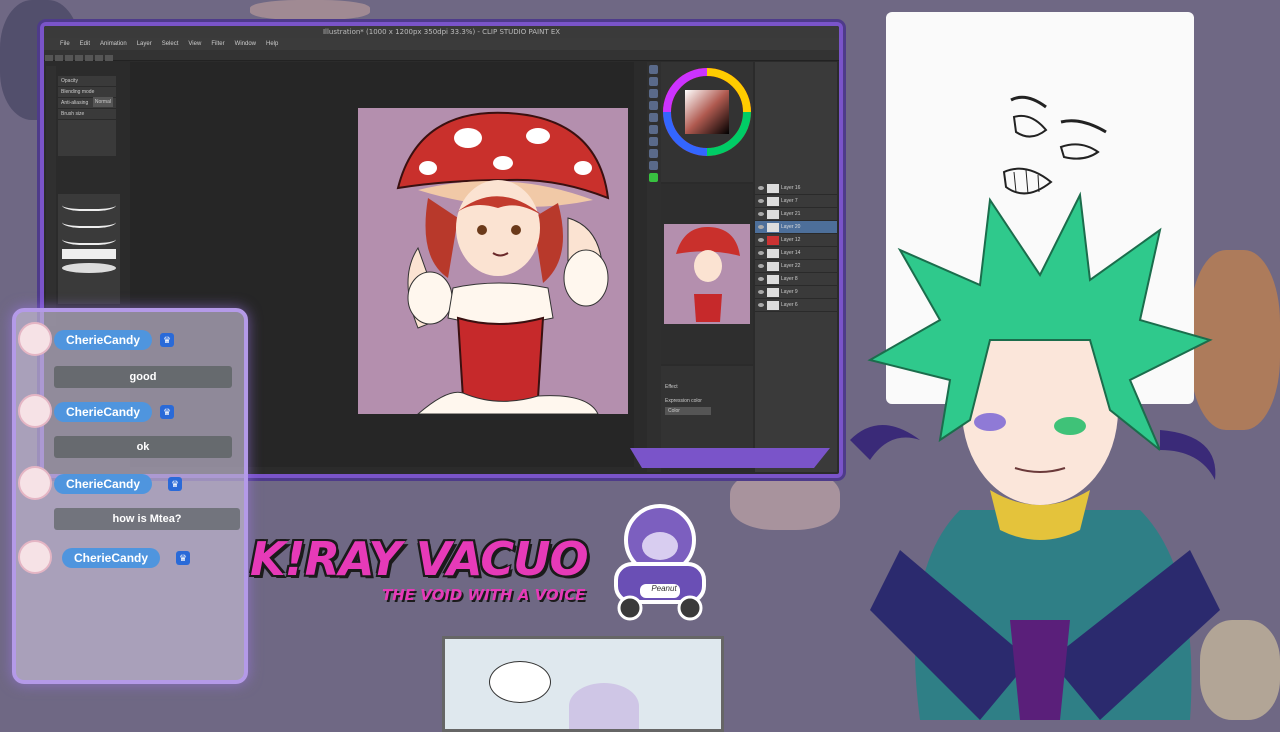  I want to click on mascot-sticker: Peanut, so click(660, 563).